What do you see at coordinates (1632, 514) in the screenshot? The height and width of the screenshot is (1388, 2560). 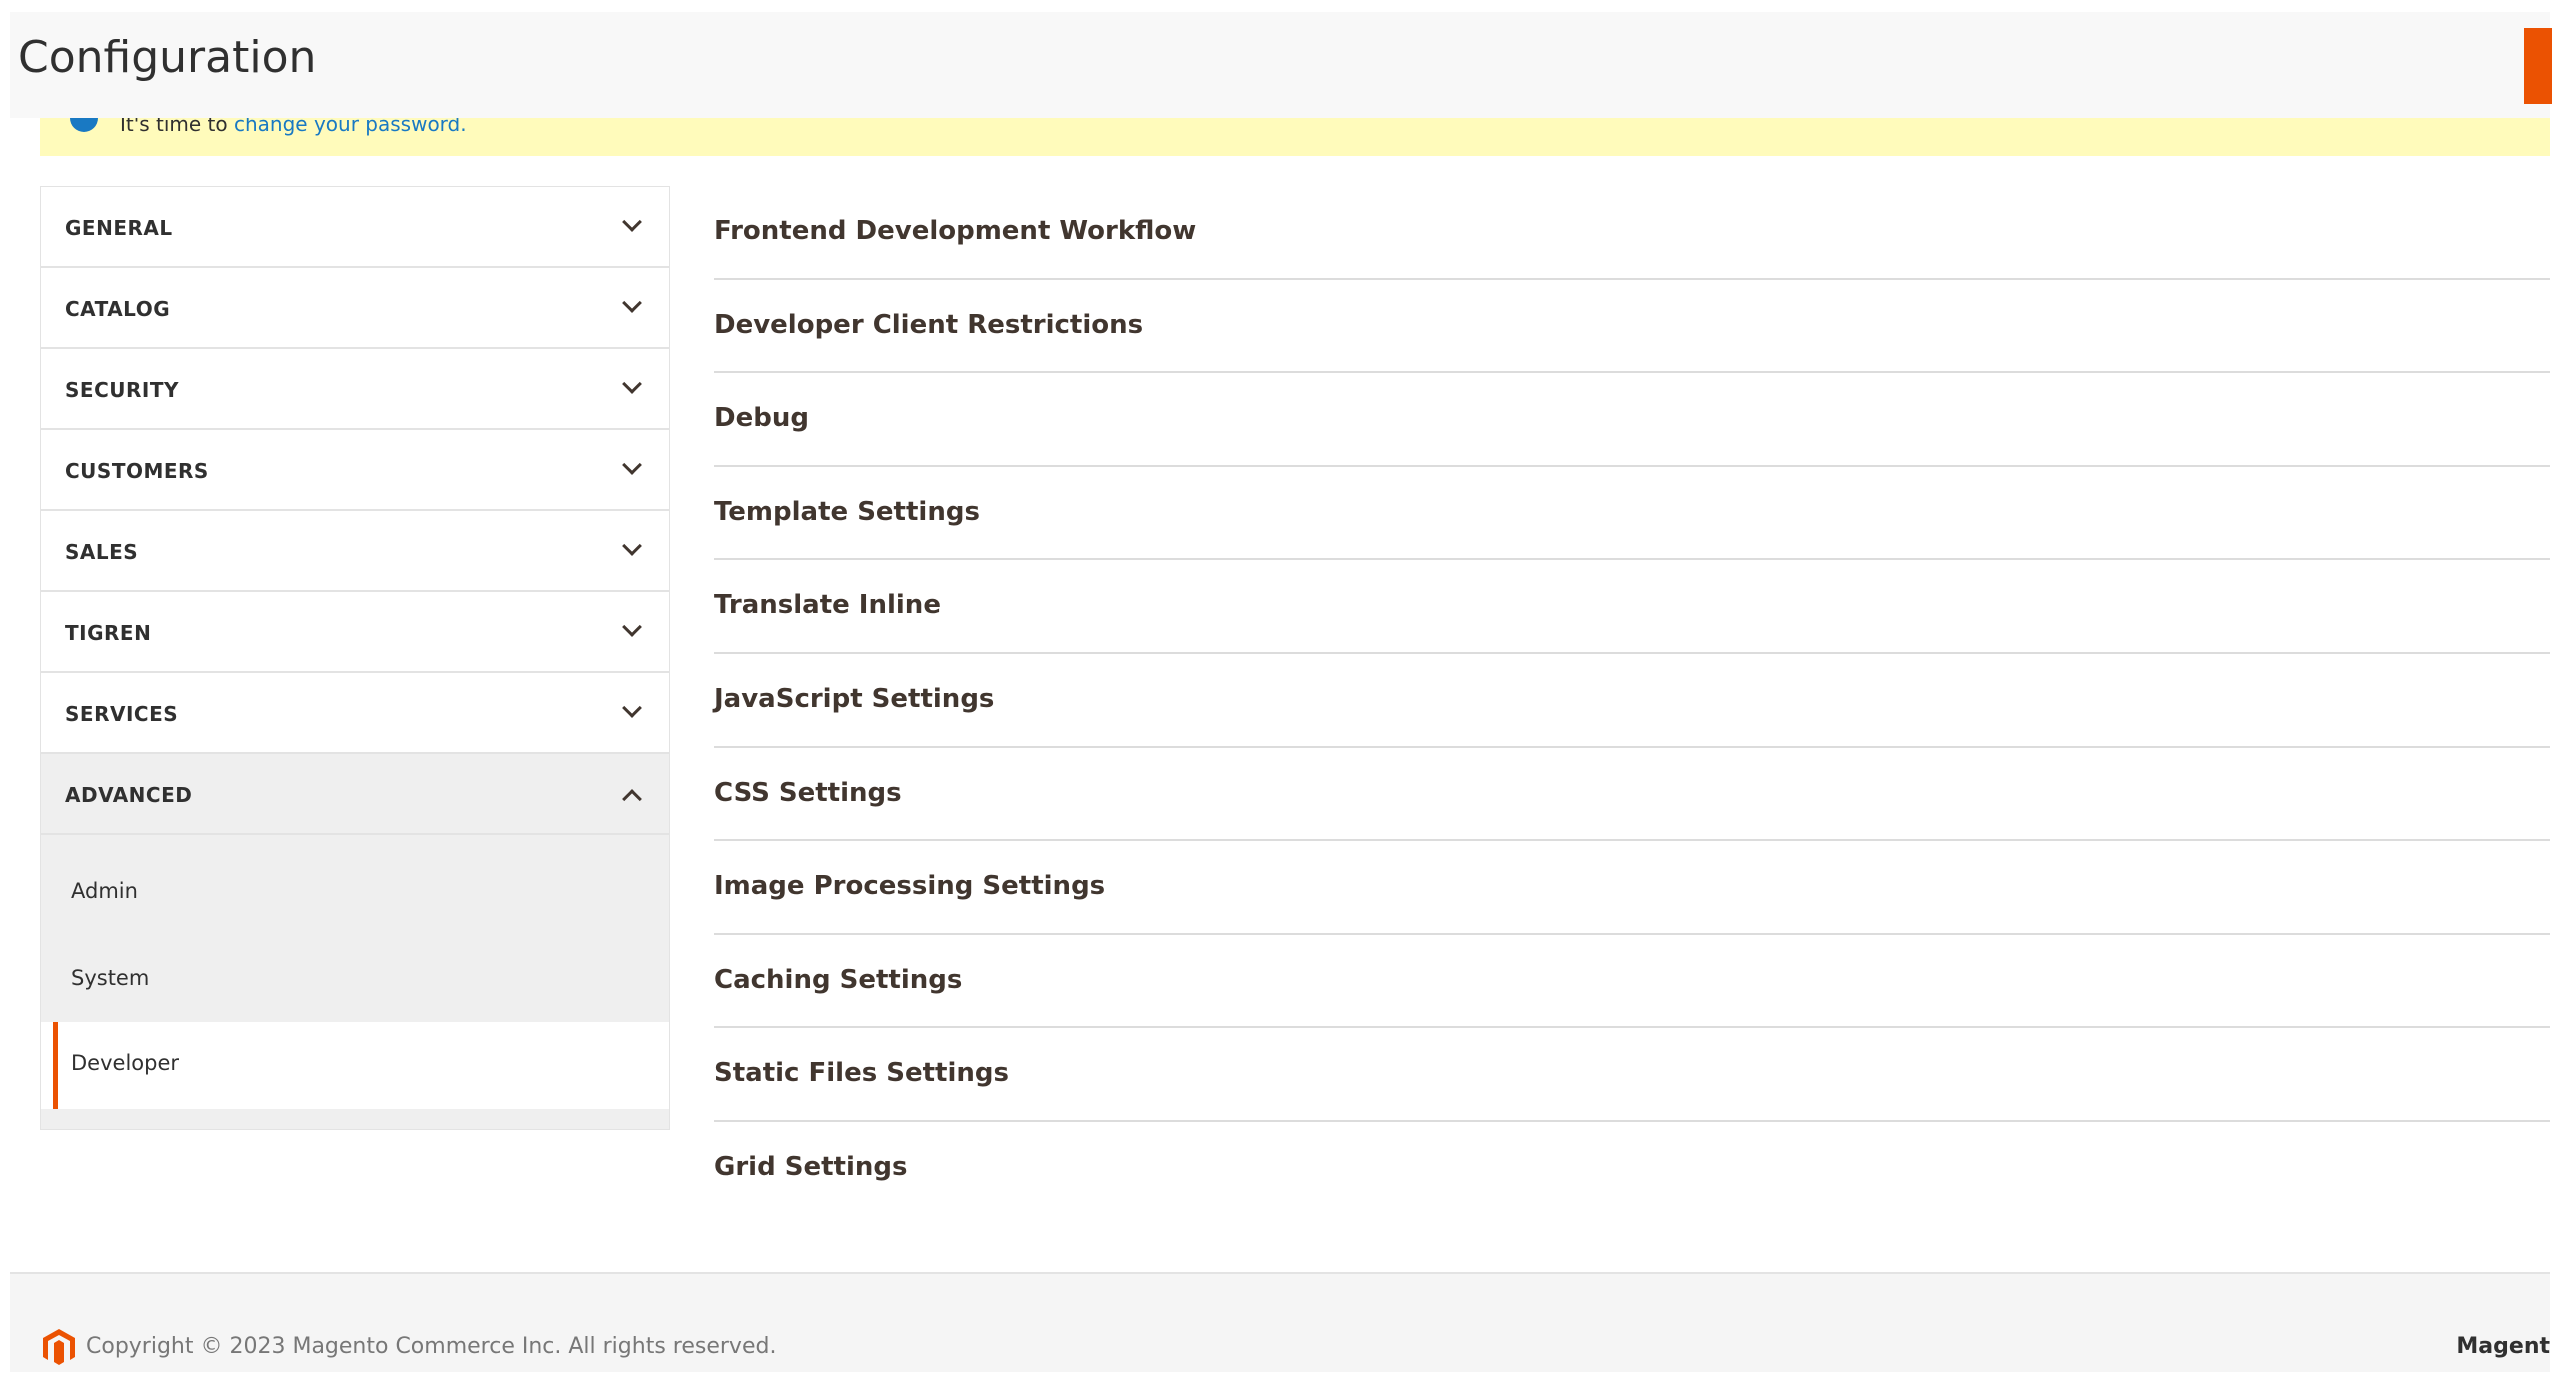 I see `section-template-settings: Template Settings` at bounding box center [1632, 514].